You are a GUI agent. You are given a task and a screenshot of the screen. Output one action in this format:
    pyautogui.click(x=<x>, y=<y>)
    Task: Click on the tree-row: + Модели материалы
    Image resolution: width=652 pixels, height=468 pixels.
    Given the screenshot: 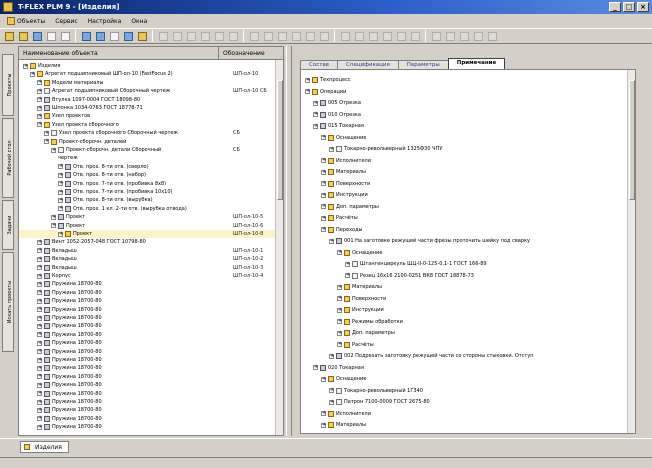 What is the action you would take?
    pyautogui.click(x=147, y=83)
    